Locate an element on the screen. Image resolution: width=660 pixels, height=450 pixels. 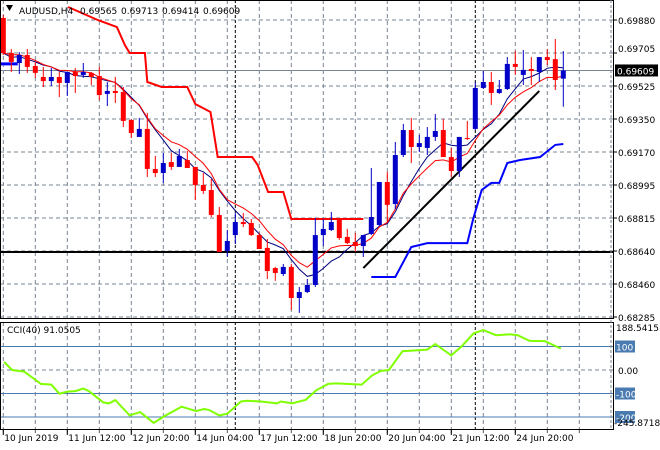
y-tick-label: 0.69525 is located at coordinates (636, 88).